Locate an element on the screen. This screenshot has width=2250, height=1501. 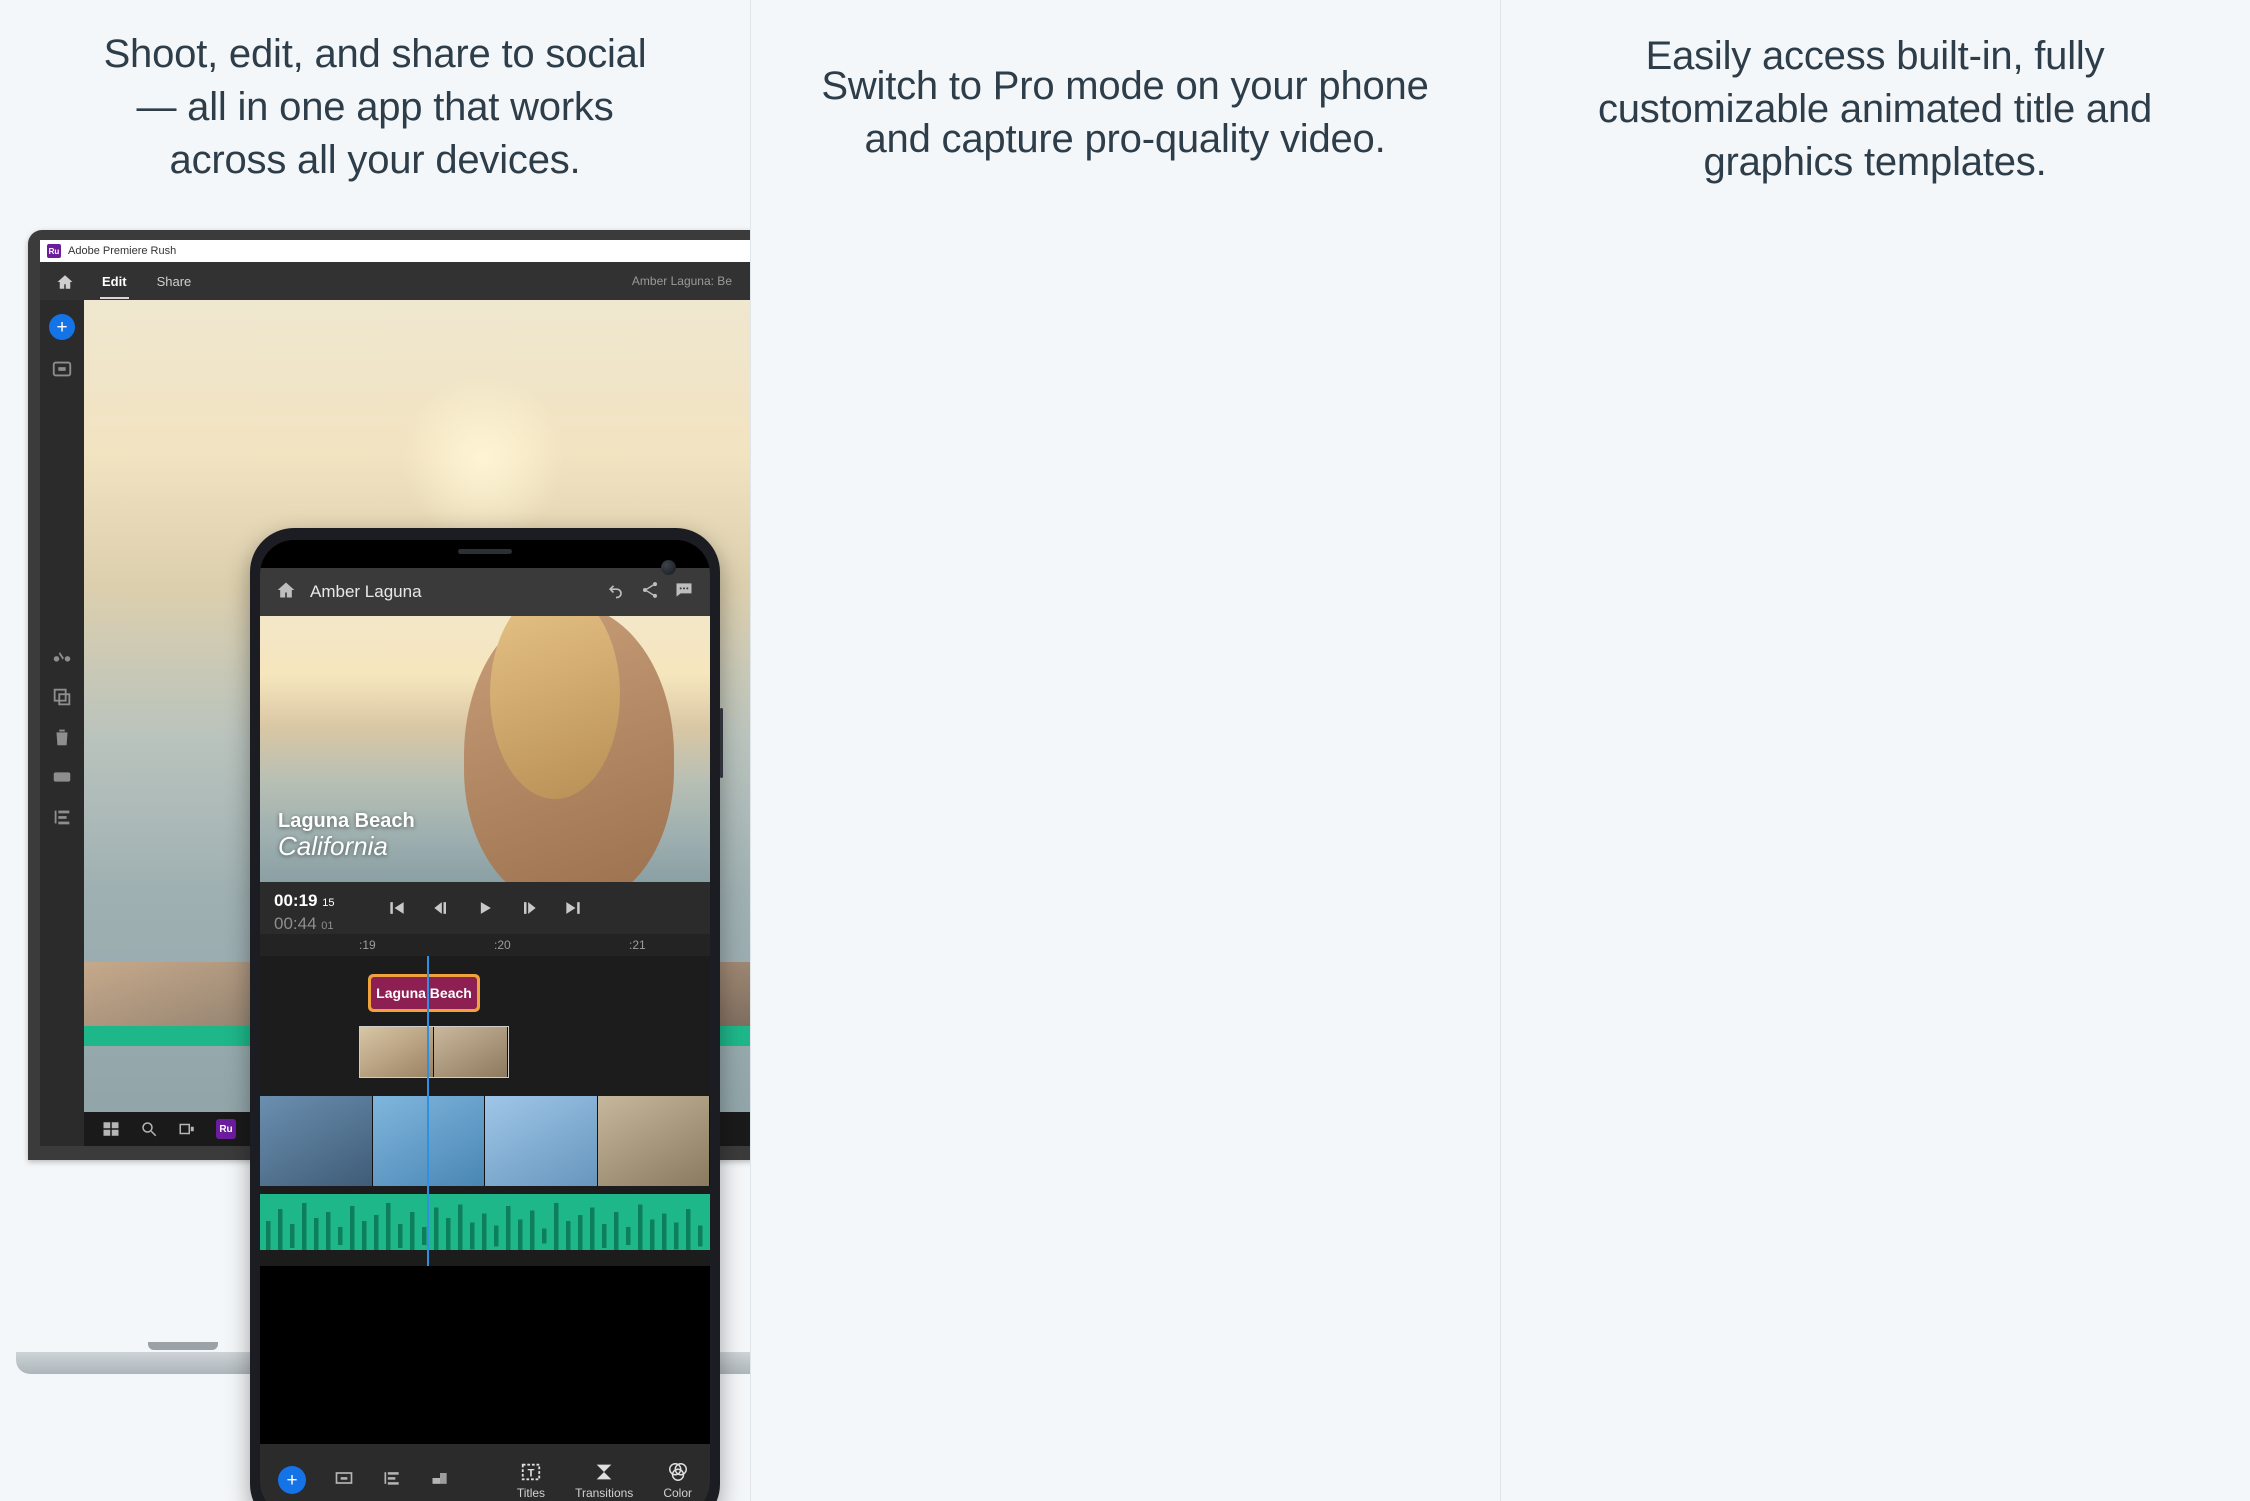
step-forward-icon is located at coordinates (529, 908).